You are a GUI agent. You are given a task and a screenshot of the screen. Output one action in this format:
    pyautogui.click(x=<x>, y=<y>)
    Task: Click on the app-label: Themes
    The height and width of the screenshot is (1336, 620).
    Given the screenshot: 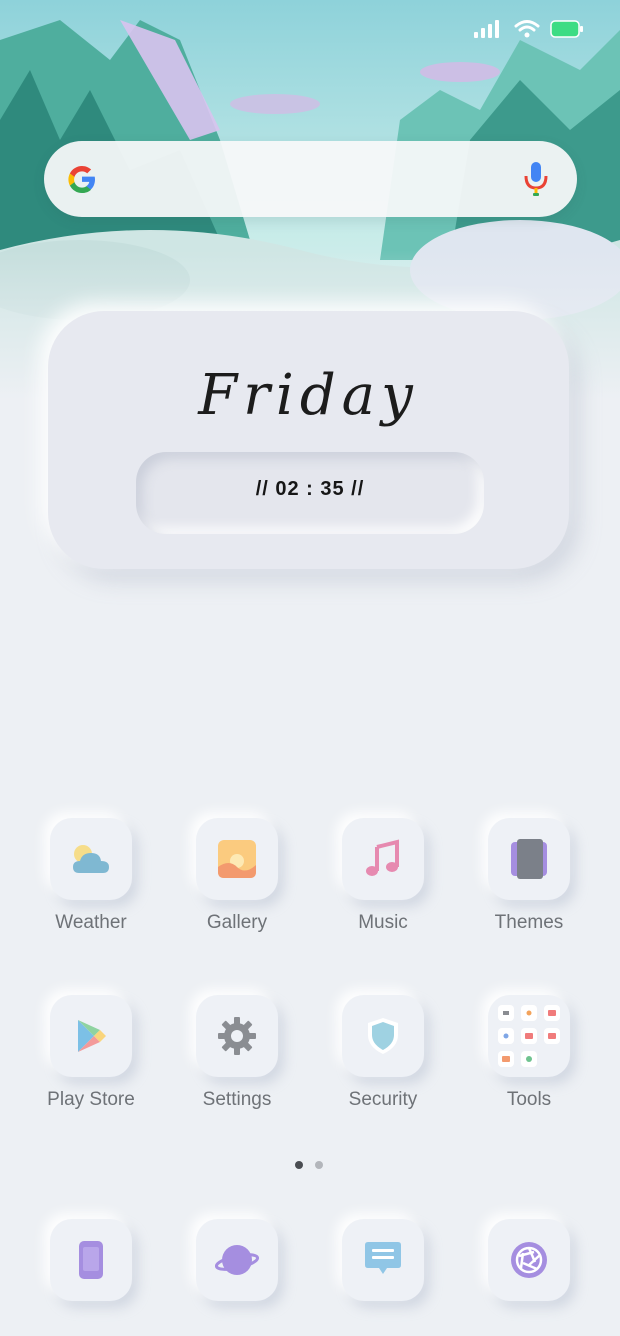 What is the action you would take?
    pyautogui.click(x=529, y=922)
    